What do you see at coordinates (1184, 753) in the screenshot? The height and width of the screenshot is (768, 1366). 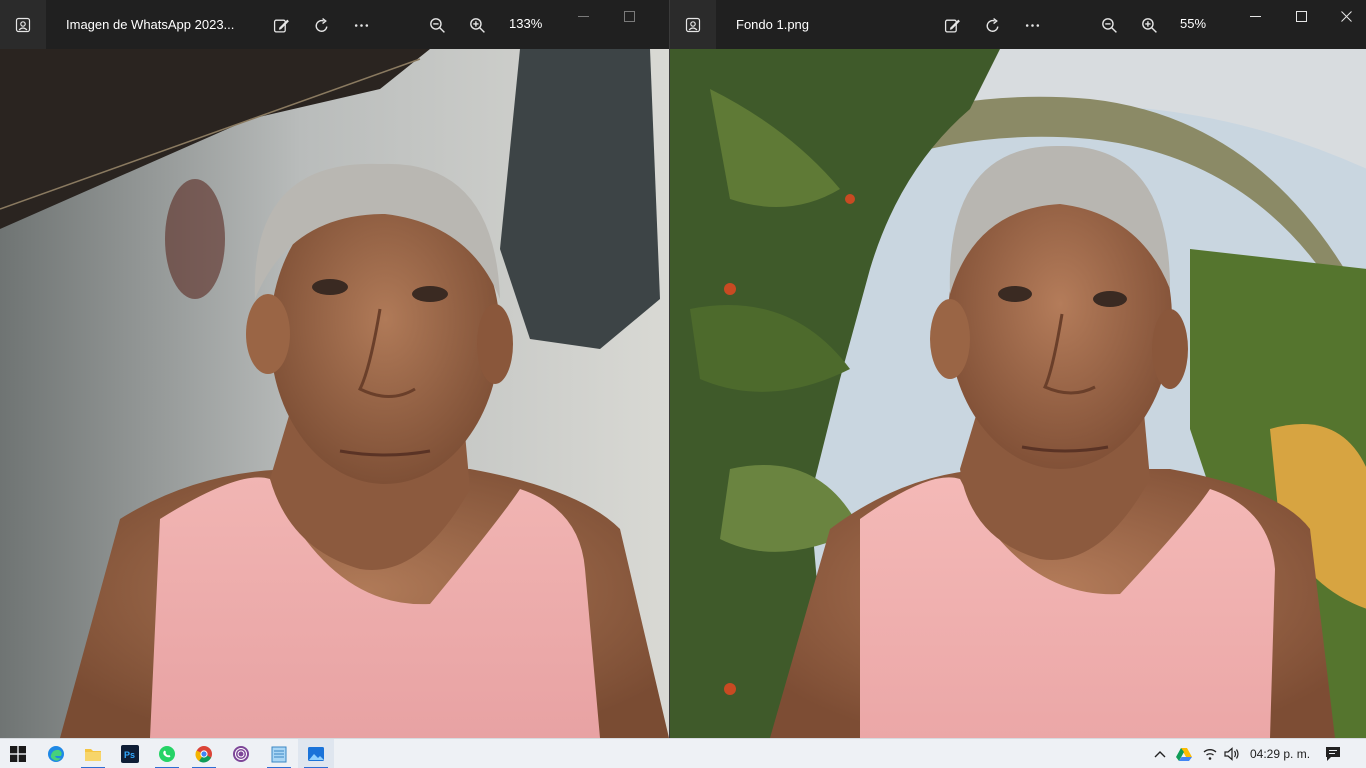 I see `google-drive-icon` at bounding box center [1184, 753].